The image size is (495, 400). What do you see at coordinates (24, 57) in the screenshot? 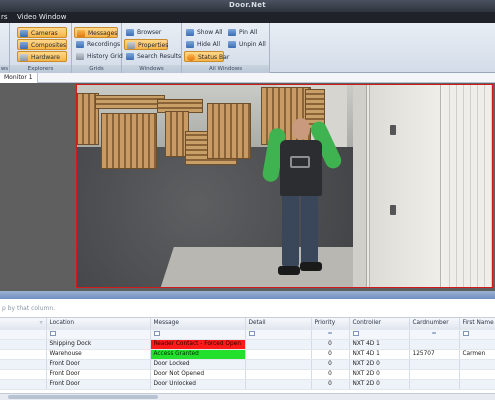
I see `hardware-icon` at bounding box center [24, 57].